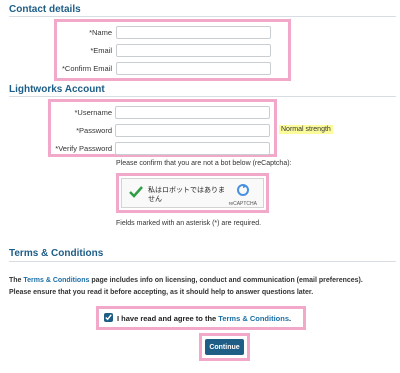 The width and height of the screenshot is (400, 373). What do you see at coordinates (56, 253) in the screenshot?
I see `terms-section-title: Terms & Conditions` at bounding box center [56, 253].